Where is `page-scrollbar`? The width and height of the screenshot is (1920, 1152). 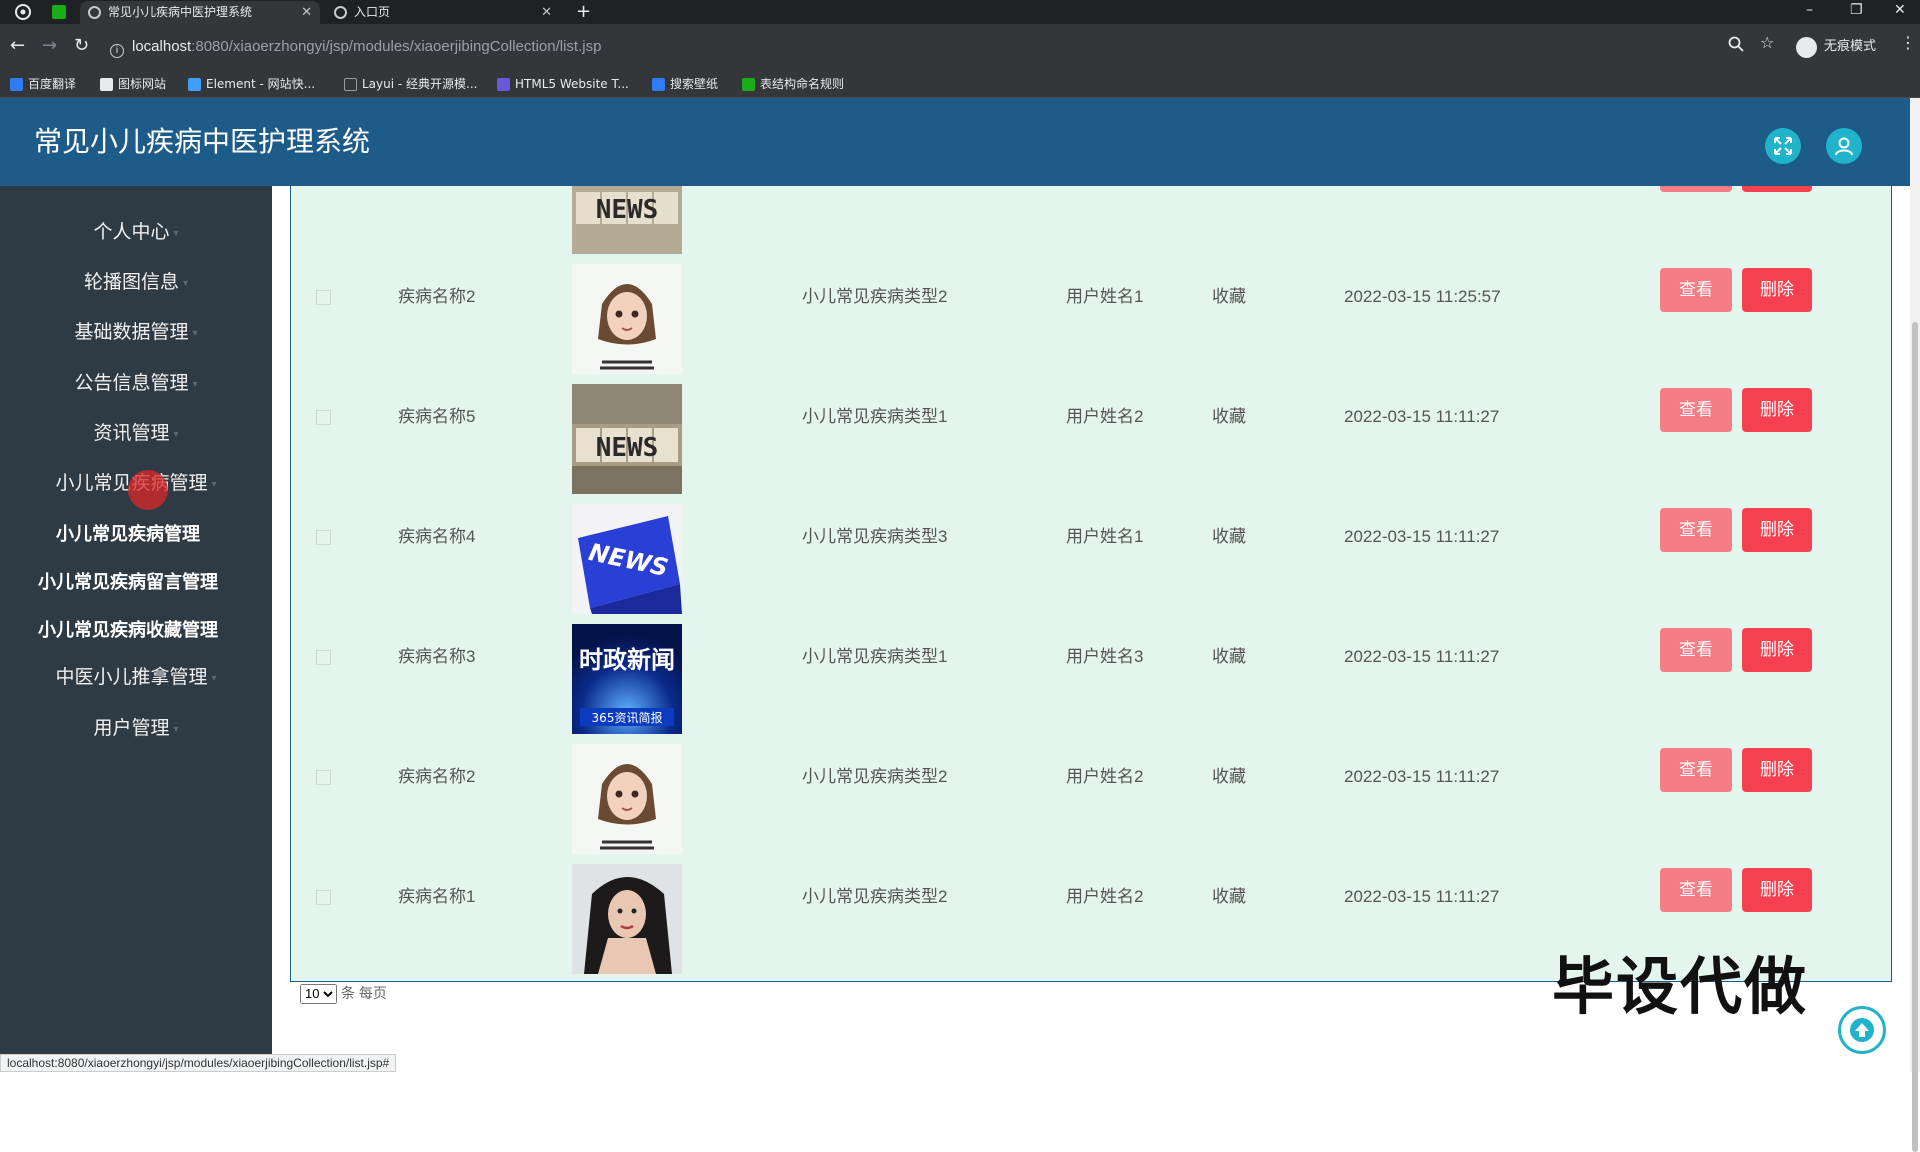 page-scrollbar is located at coordinates (1915, 625).